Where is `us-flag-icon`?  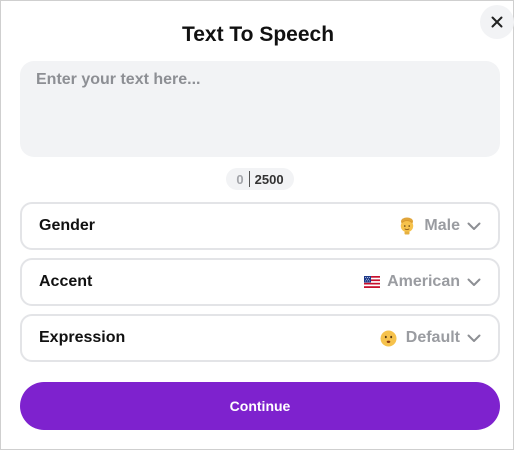 us-flag-icon is located at coordinates (372, 282).